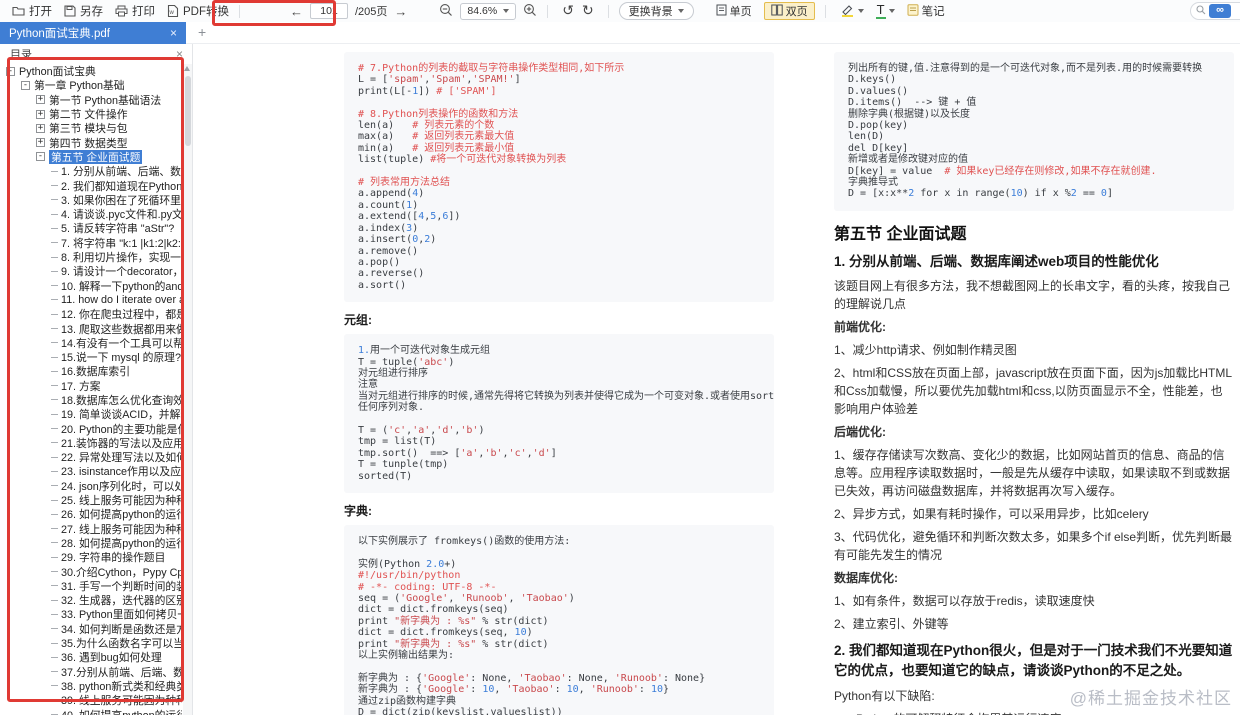 Image resolution: width=1240 pixels, height=715 pixels. Describe the element at coordinates (121, 315) in the screenshot. I see `toc-item-label: 12. 你在爬虫过程中，都是怎么` at that location.